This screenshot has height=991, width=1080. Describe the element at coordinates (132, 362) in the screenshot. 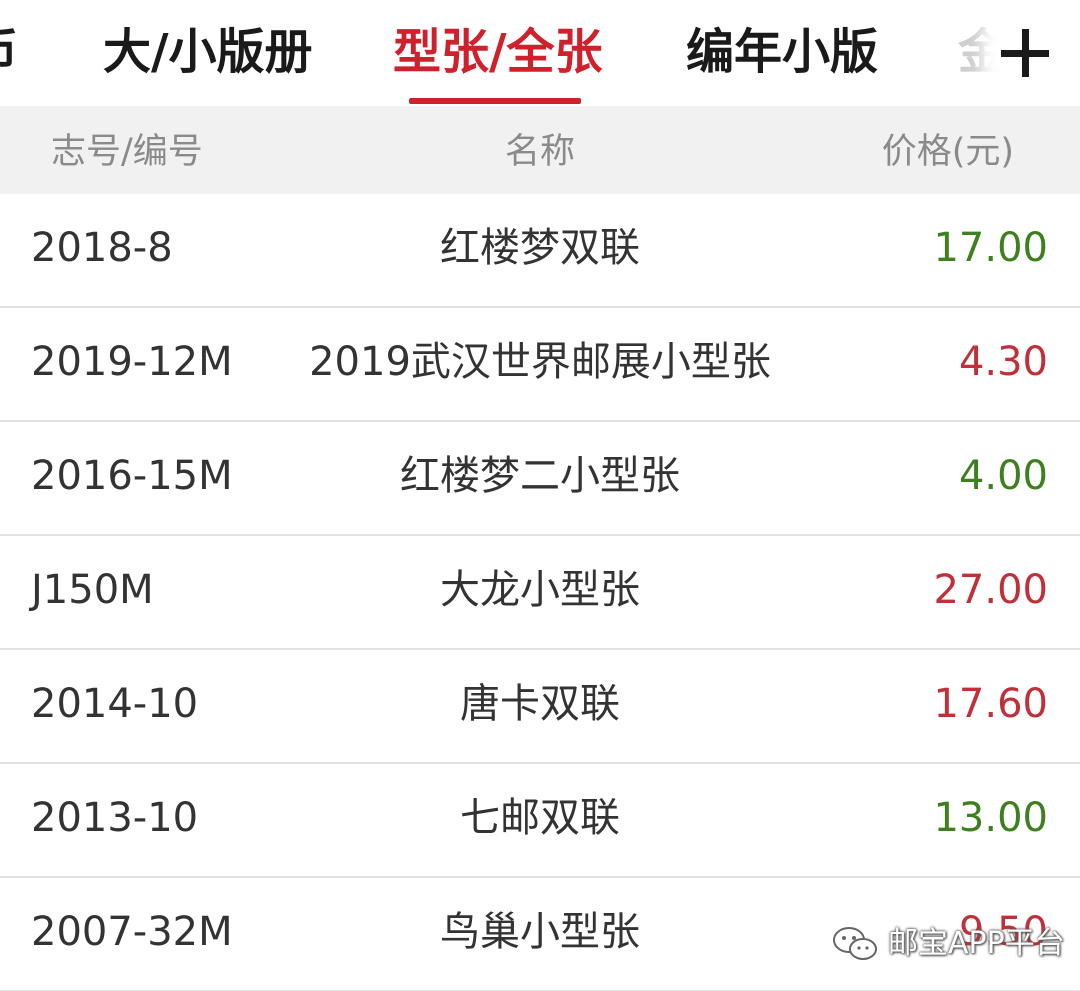

I see `stamp-code: 2019-12M` at that location.